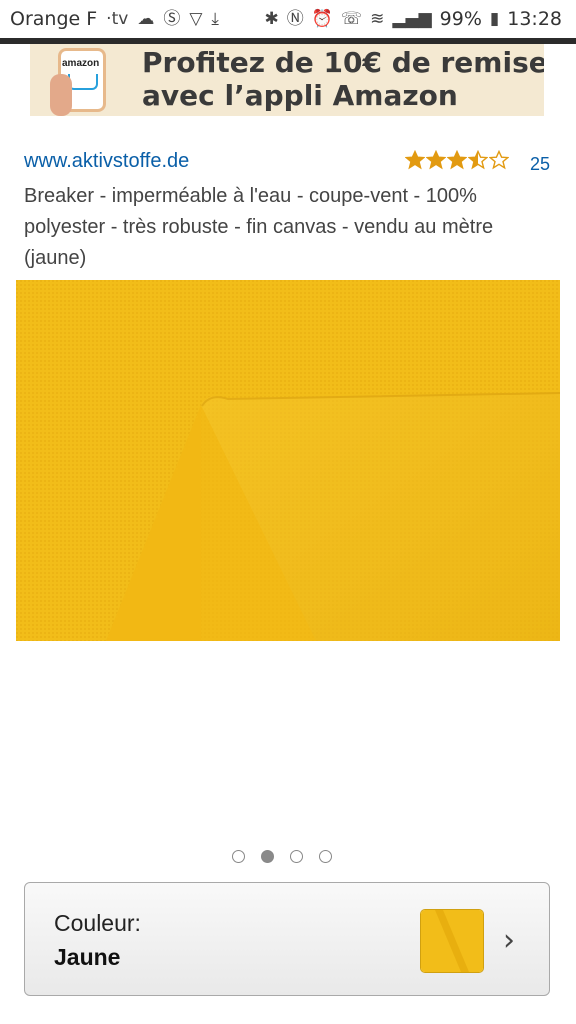 Image resolution: width=576 pixels, height=1024 pixels. What do you see at coordinates (215, 19) in the screenshot?
I see `download-icon: ⤓` at bounding box center [215, 19].